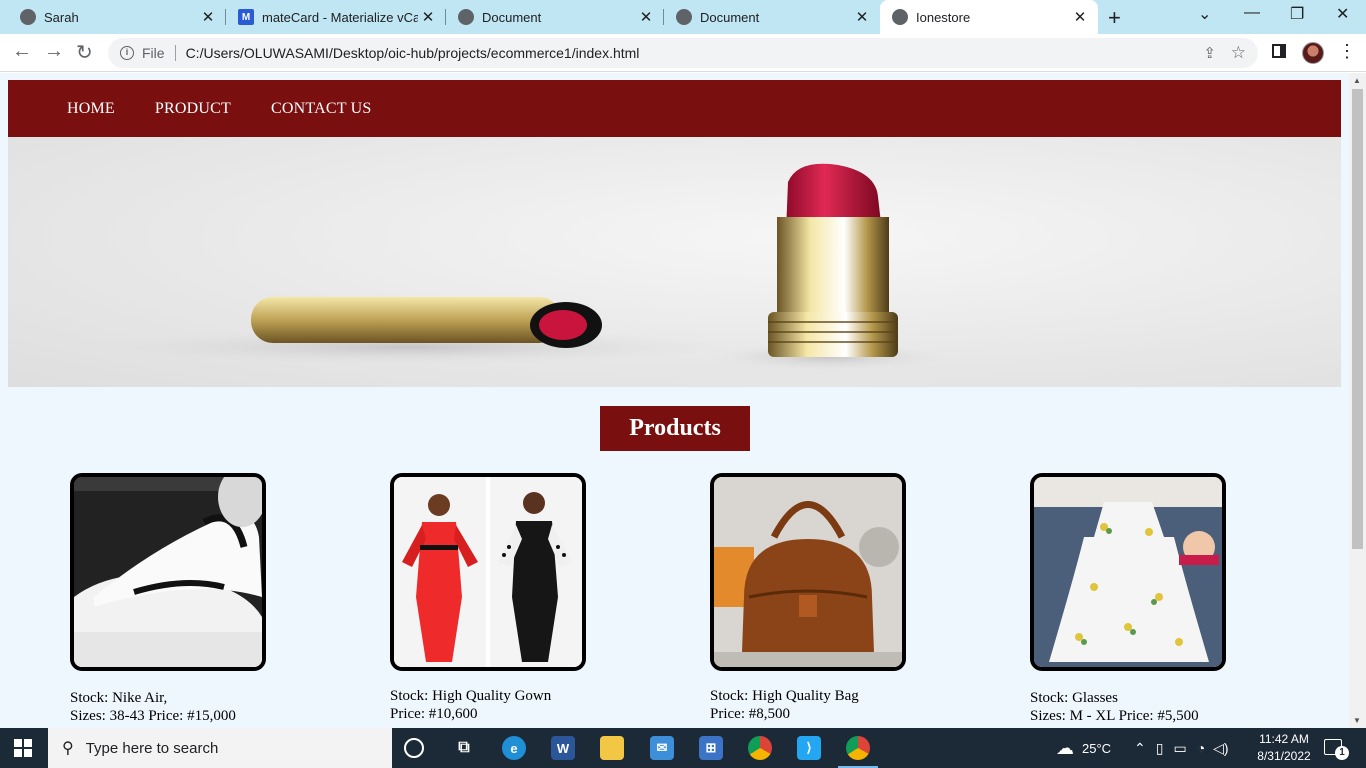 The image size is (1366, 768). What do you see at coordinates (1347, 51) in the screenshot?
I see `menu-kebab-icon: ⋮` at bounding box center [1347, 51].